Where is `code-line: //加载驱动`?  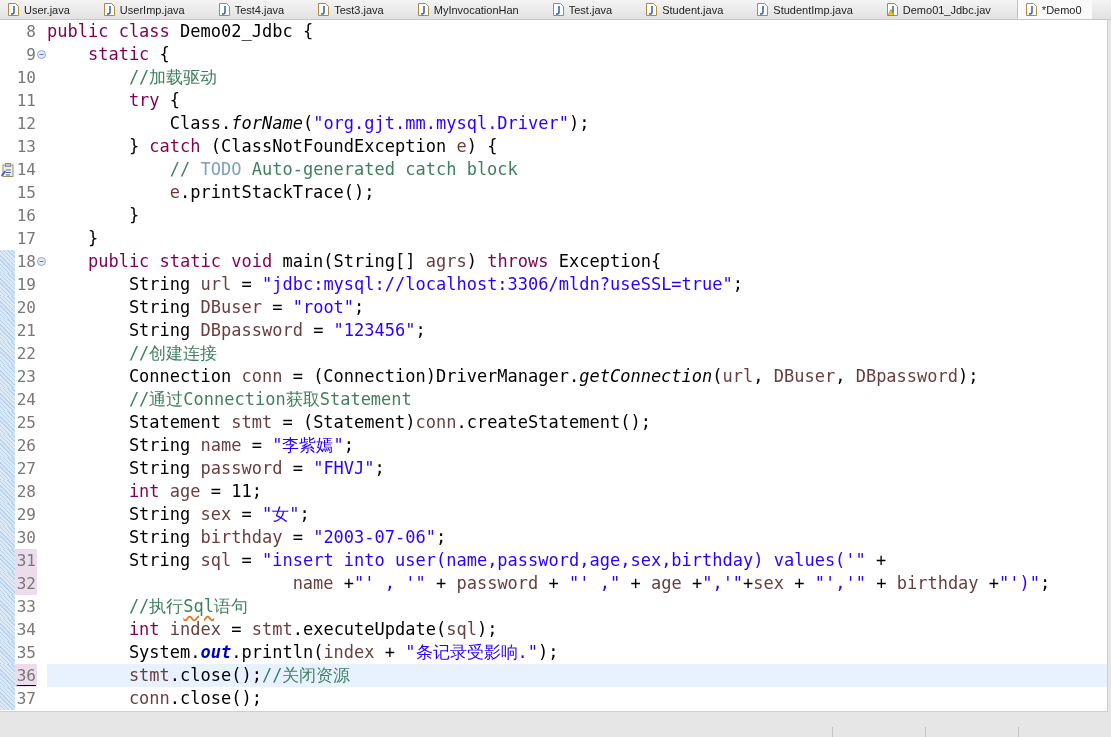
code-line: //加载驱动 is located at coordinates (173, 77).